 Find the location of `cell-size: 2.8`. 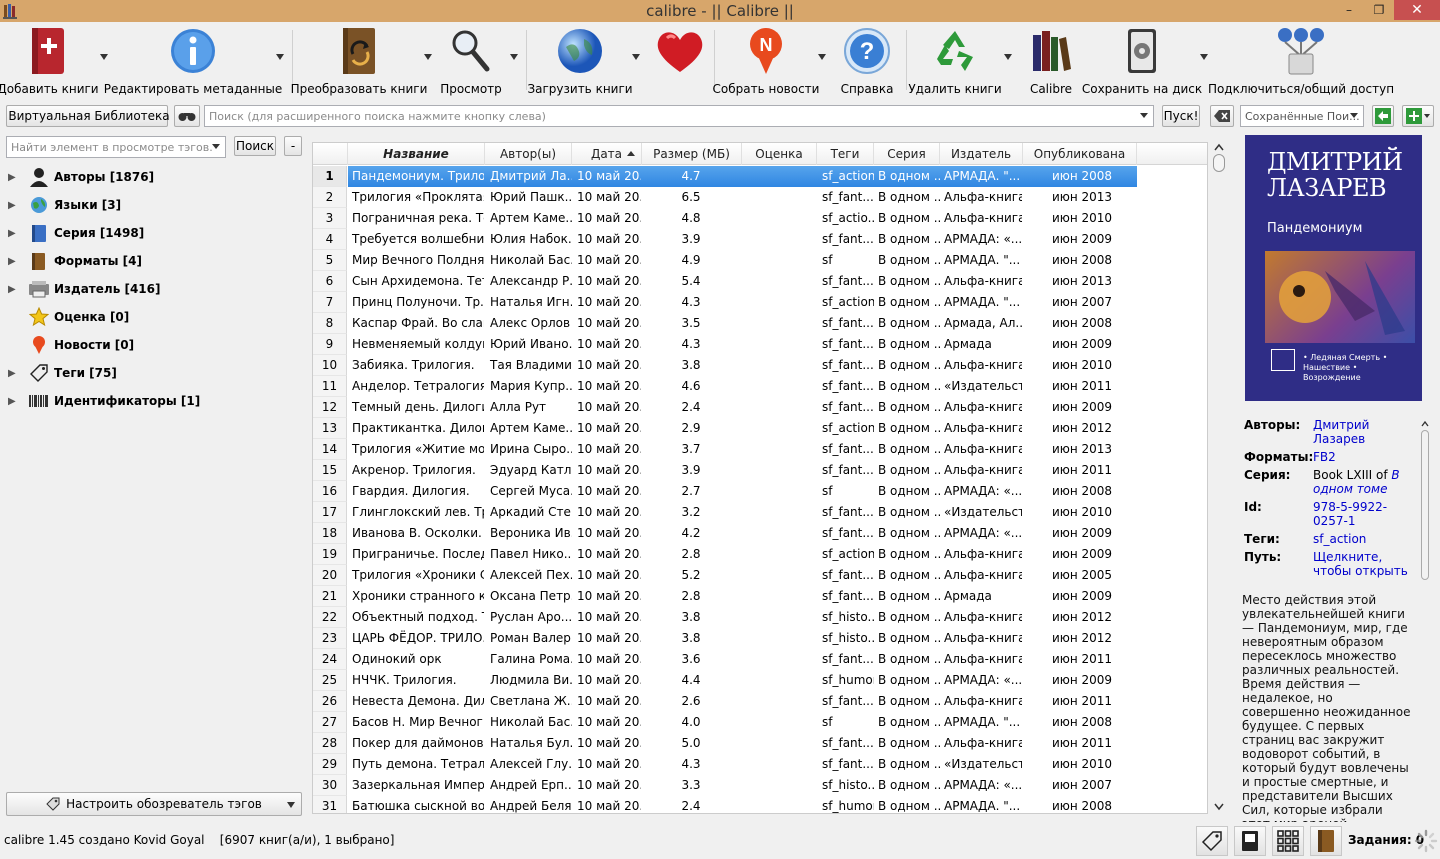

cell-size: 2.8 is located at coordinates (690, 554).